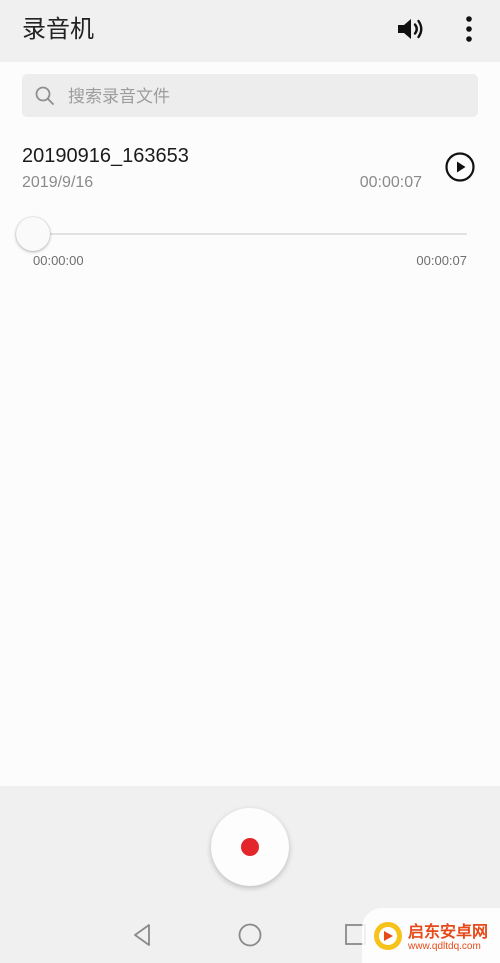 Image resolution: width=500 pixels, height=963 pixels. I want to click on search-input, so click(268, 96).